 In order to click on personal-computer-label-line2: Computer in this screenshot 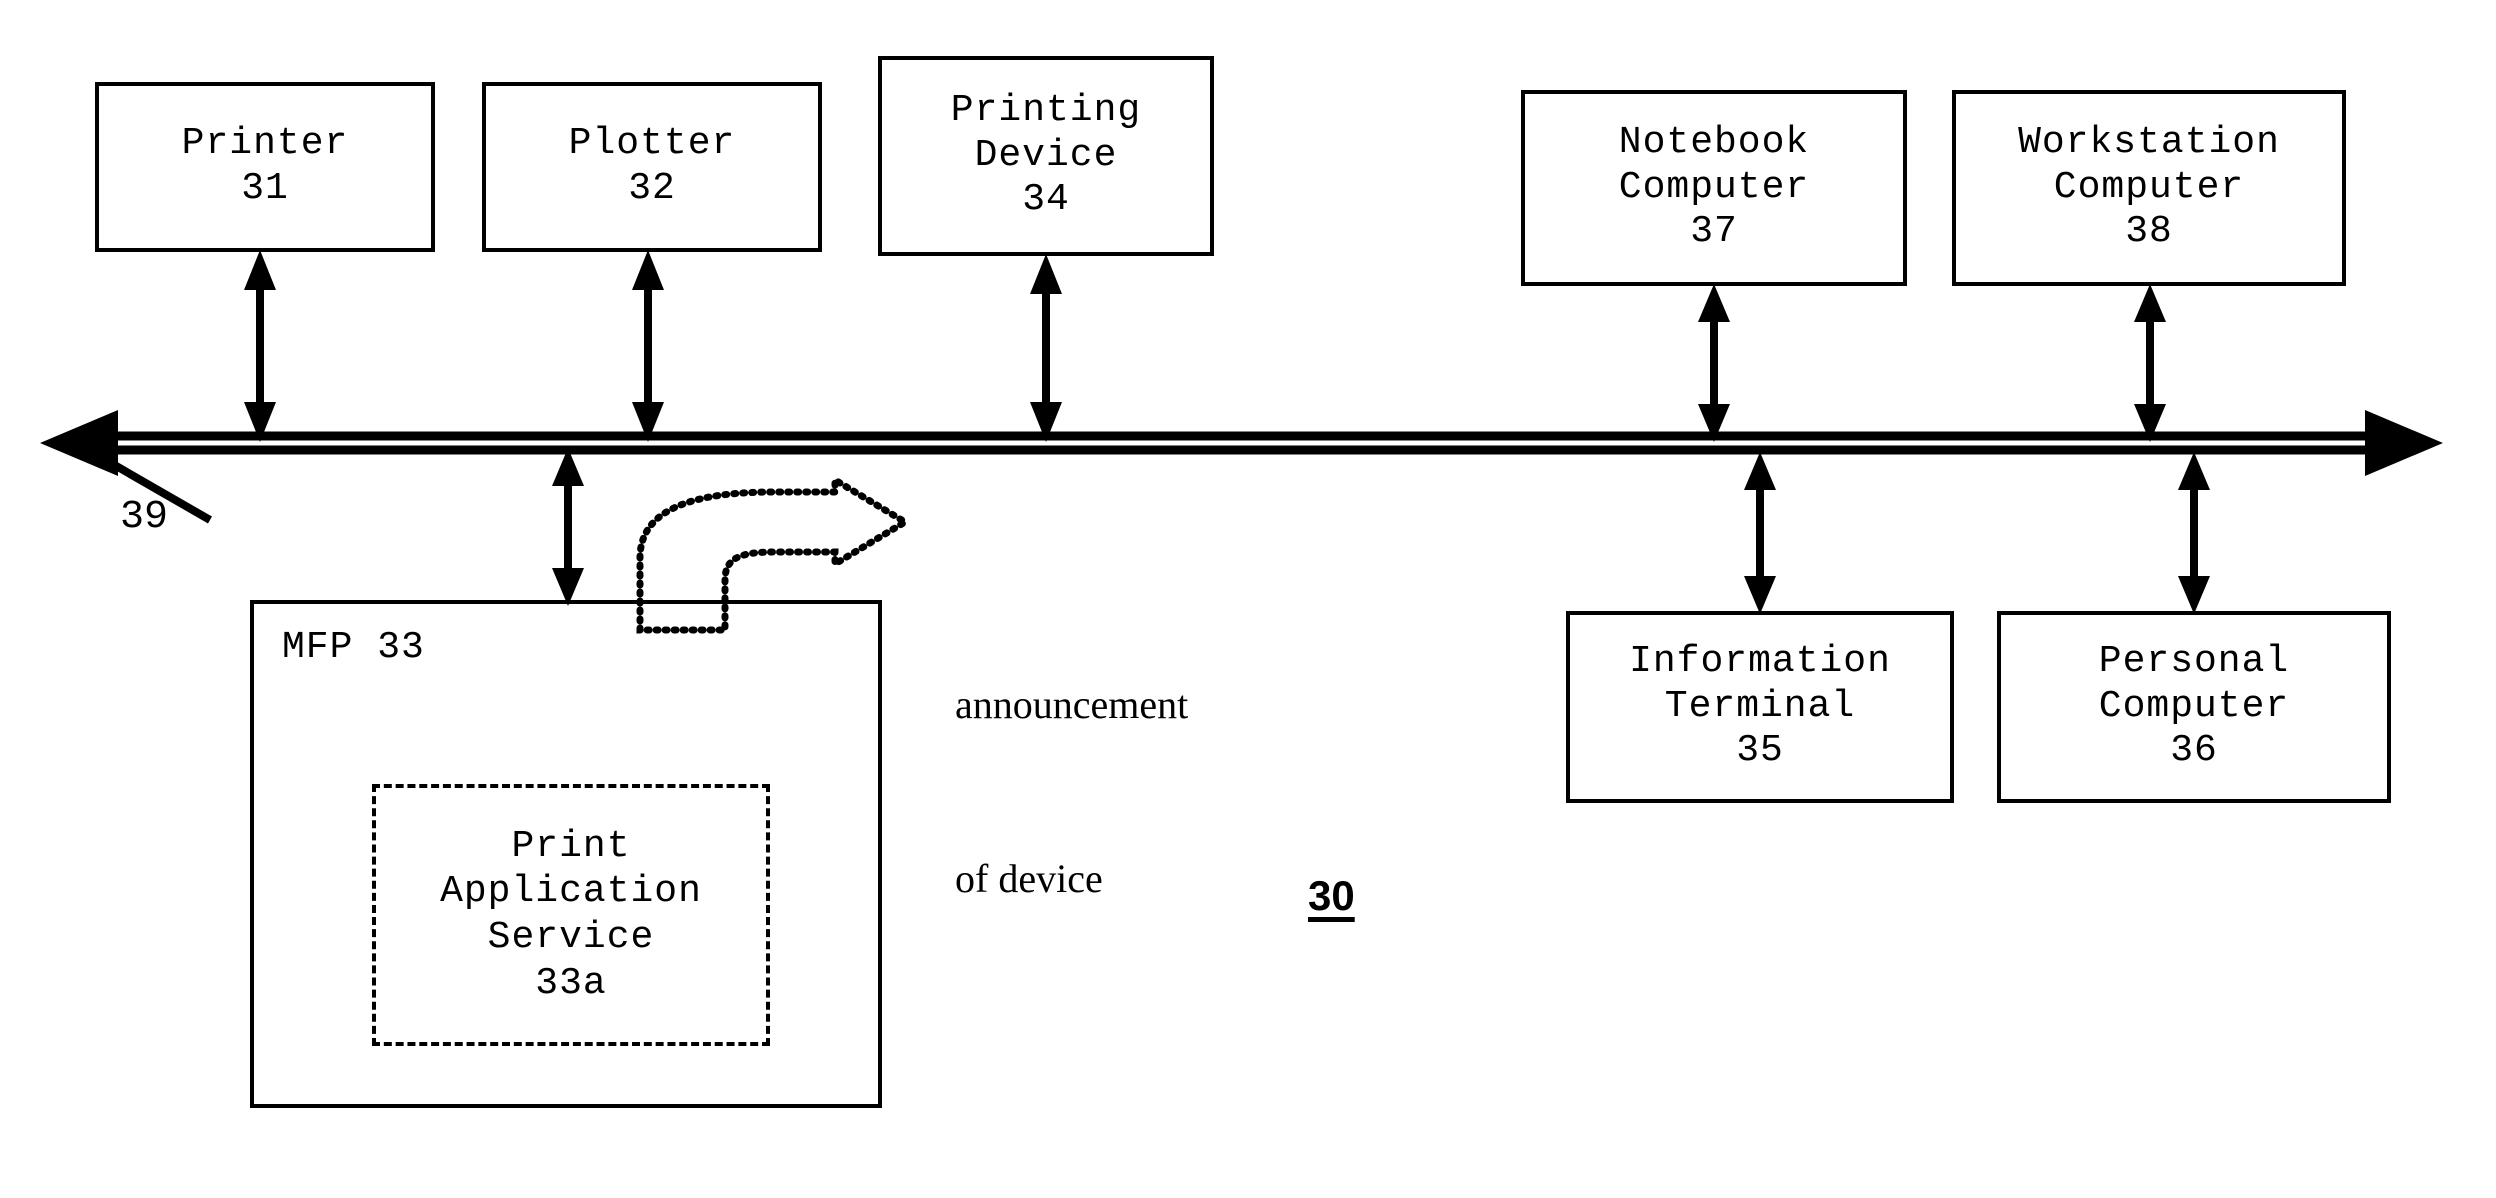, I will do `click(2194, 706)`.